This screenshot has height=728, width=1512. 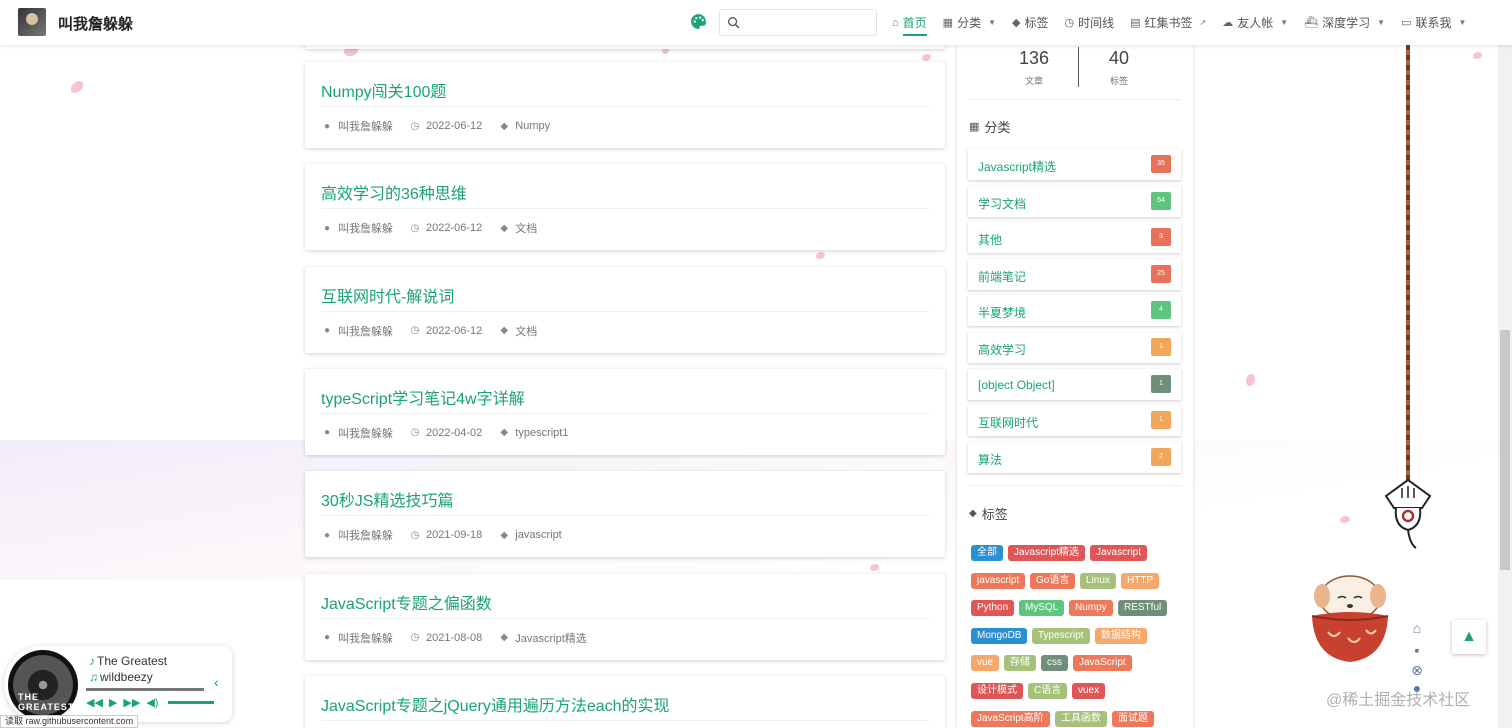 I want to click on nav-item: ◷ 时间线, so click(x=1090, y=22).